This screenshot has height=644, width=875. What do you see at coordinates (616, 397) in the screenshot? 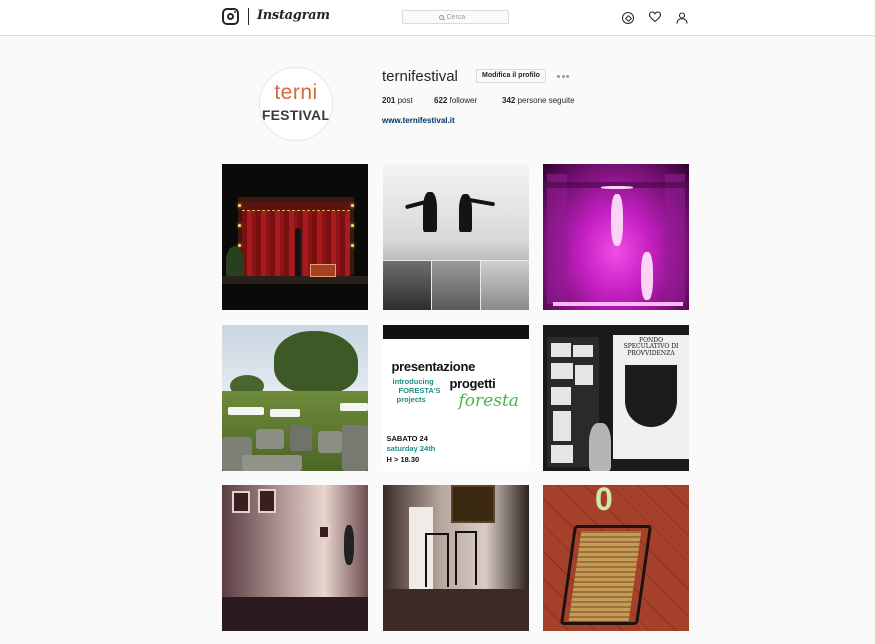
I see `post-noticeboard-sign: FONDO SPECULATIVO DI PROVVIDENZA` at bounding box center [616, 397].